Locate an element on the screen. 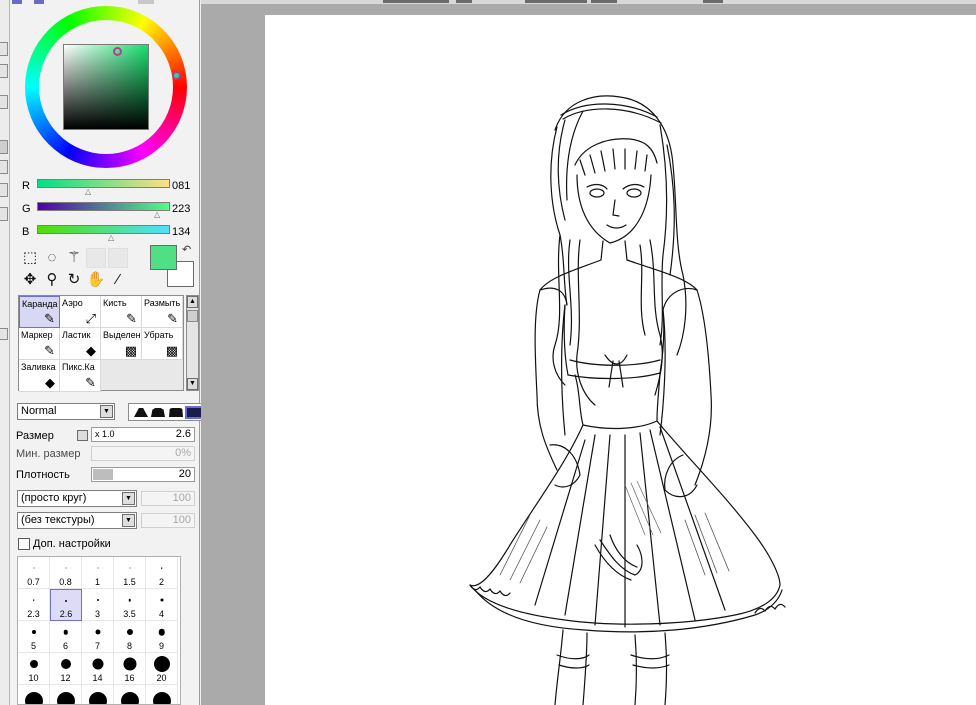 This screenshot has height=705, width=976. brush-size-cell: 8 is located at coordinates (130, 637).